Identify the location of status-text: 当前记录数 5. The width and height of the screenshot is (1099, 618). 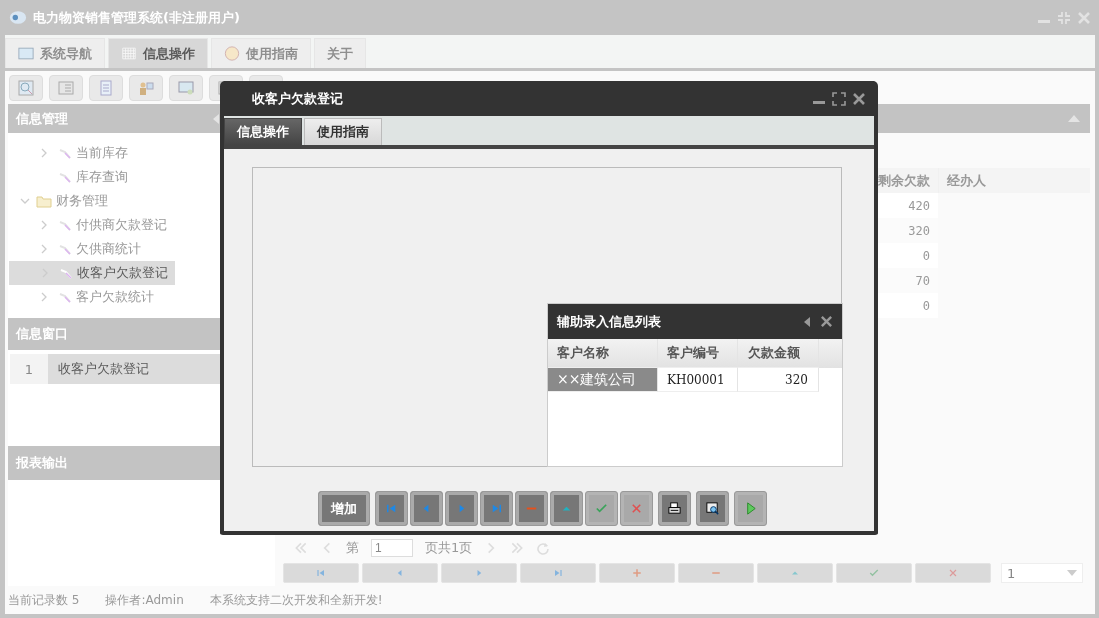
(44, 600).